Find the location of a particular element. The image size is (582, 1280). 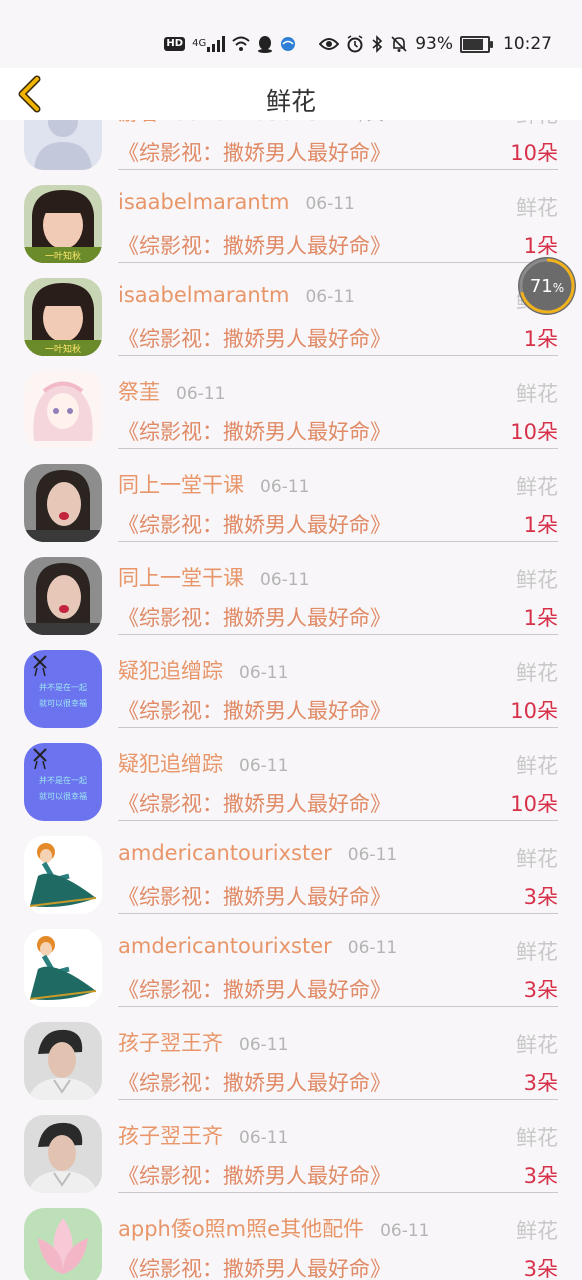

svg-text: 并不是在一起 is located at coordinates (63, 687).